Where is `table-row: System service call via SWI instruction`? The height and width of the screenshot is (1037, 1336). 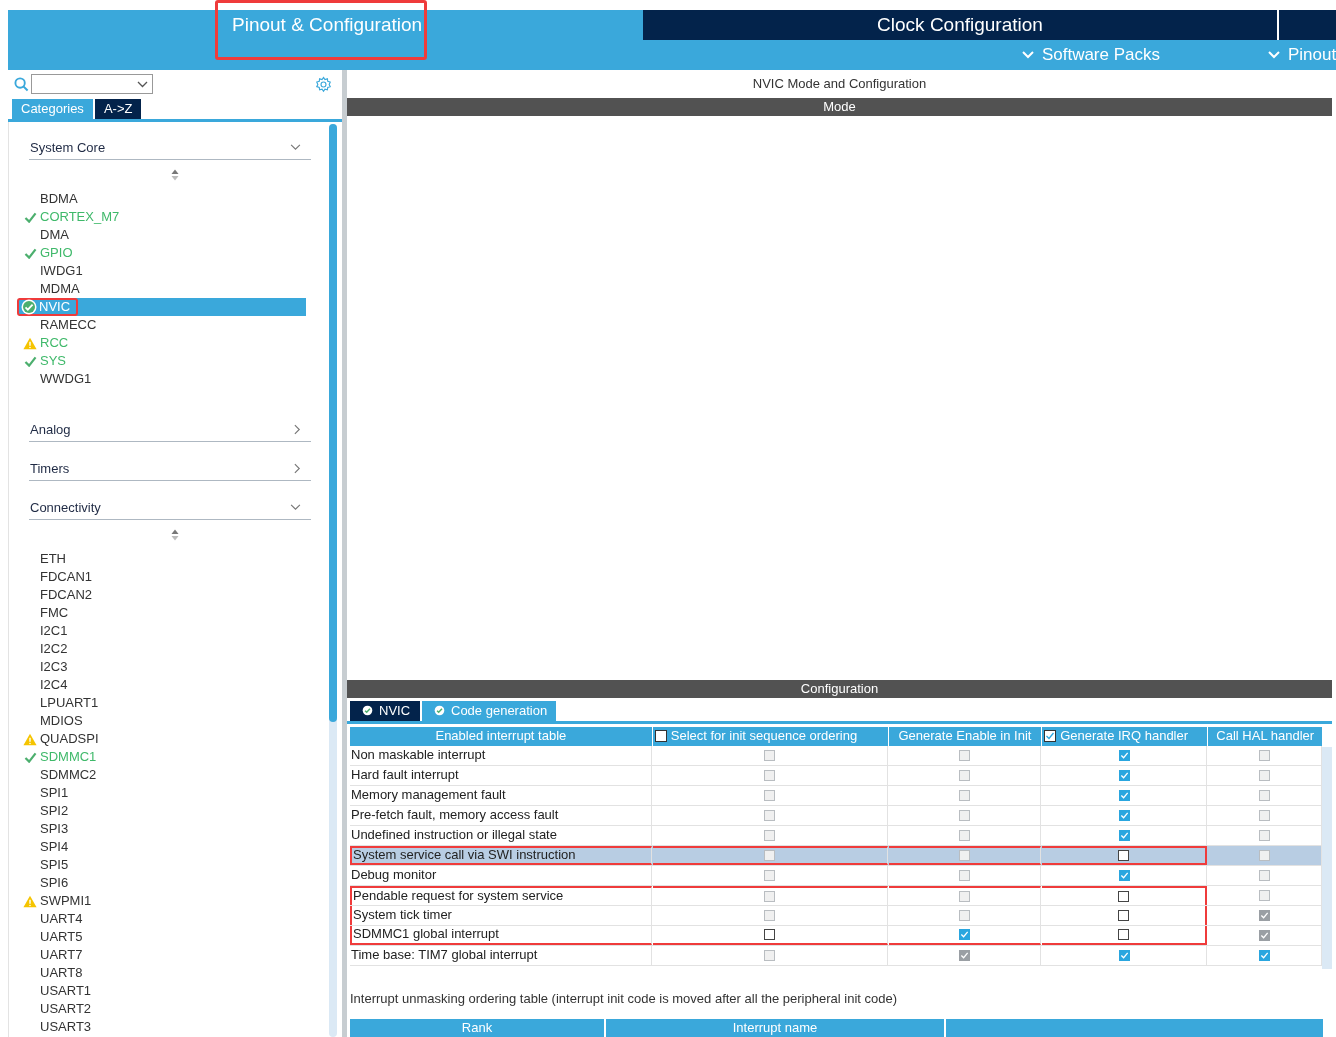
table-row: System service call via SWI instruction is located at coordinates (836, 855).